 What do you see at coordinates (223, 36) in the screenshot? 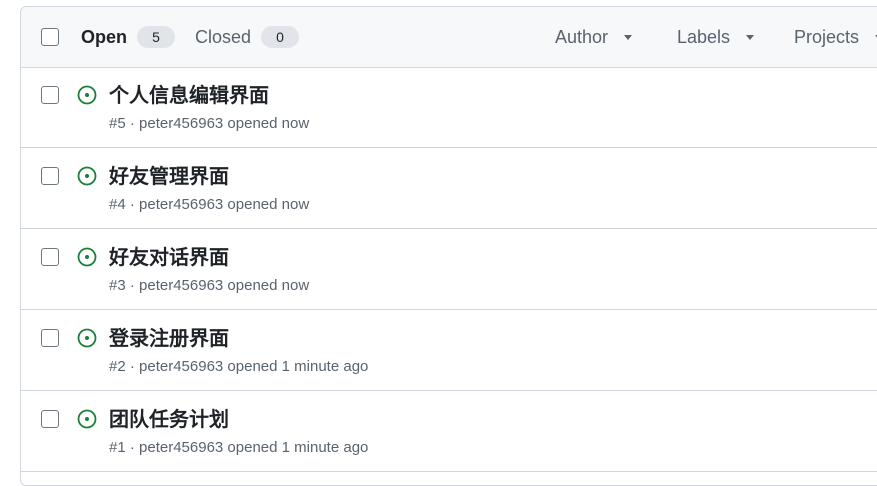
I see `tab-closed-label: Closed` at bounding box center [223, 36].